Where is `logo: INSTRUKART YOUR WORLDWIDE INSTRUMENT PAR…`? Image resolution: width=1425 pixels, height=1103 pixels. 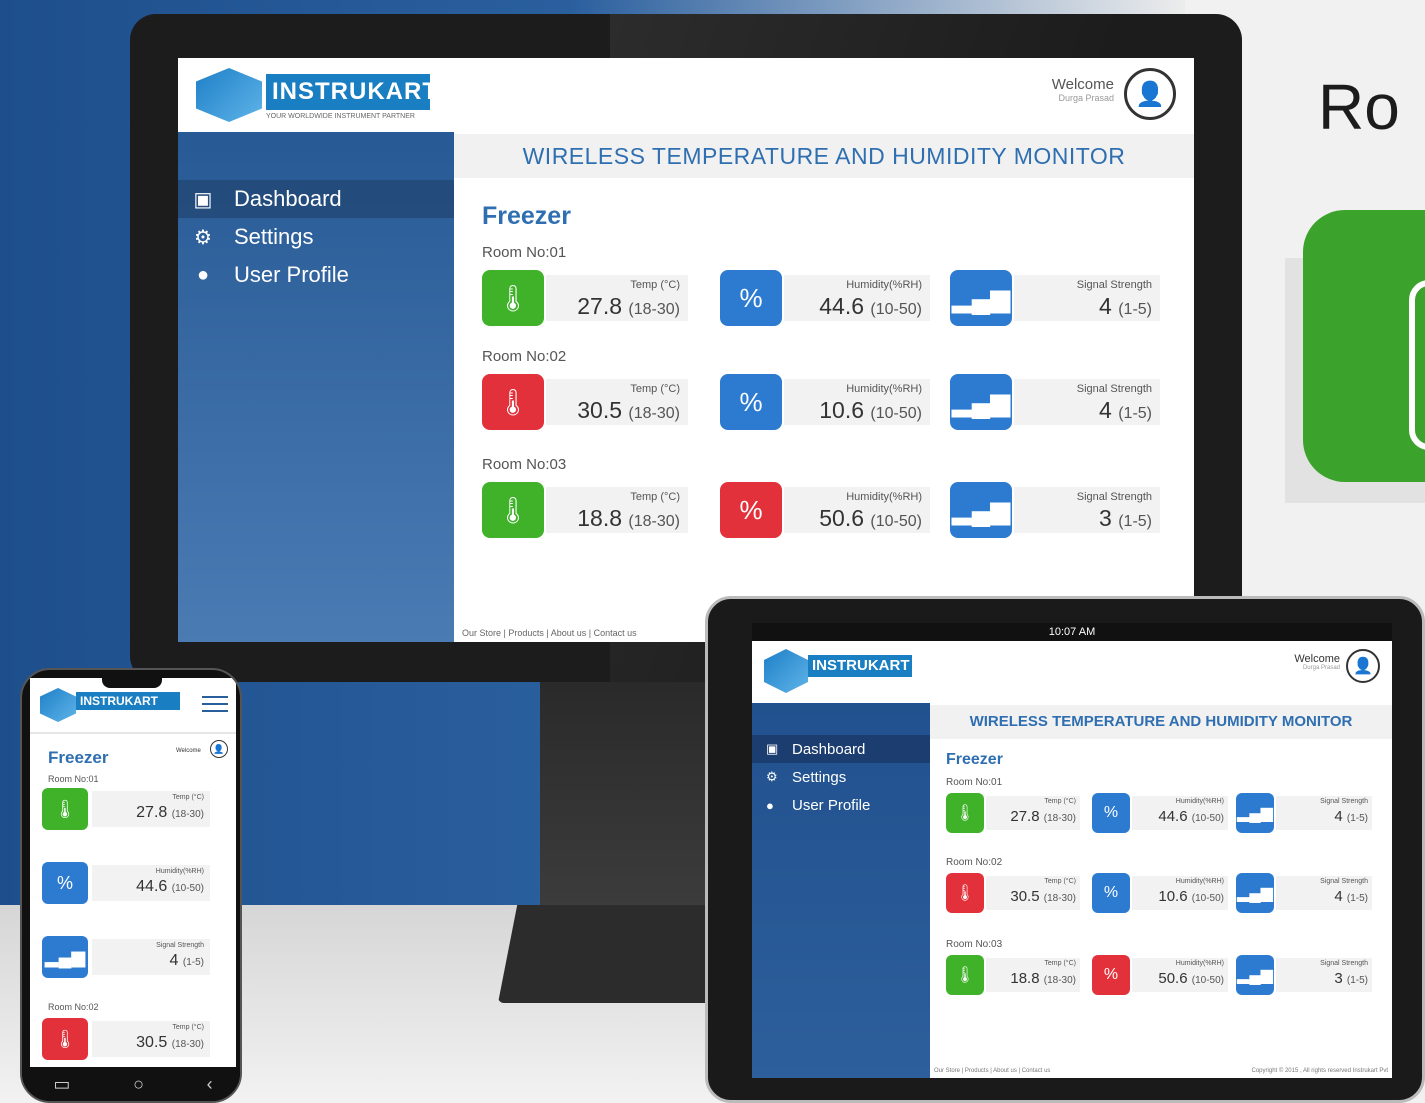 logo: INSTRUKART YOUR WORLDWIDE INSTRUMENT PAR… is located at coordinates (316, 95).